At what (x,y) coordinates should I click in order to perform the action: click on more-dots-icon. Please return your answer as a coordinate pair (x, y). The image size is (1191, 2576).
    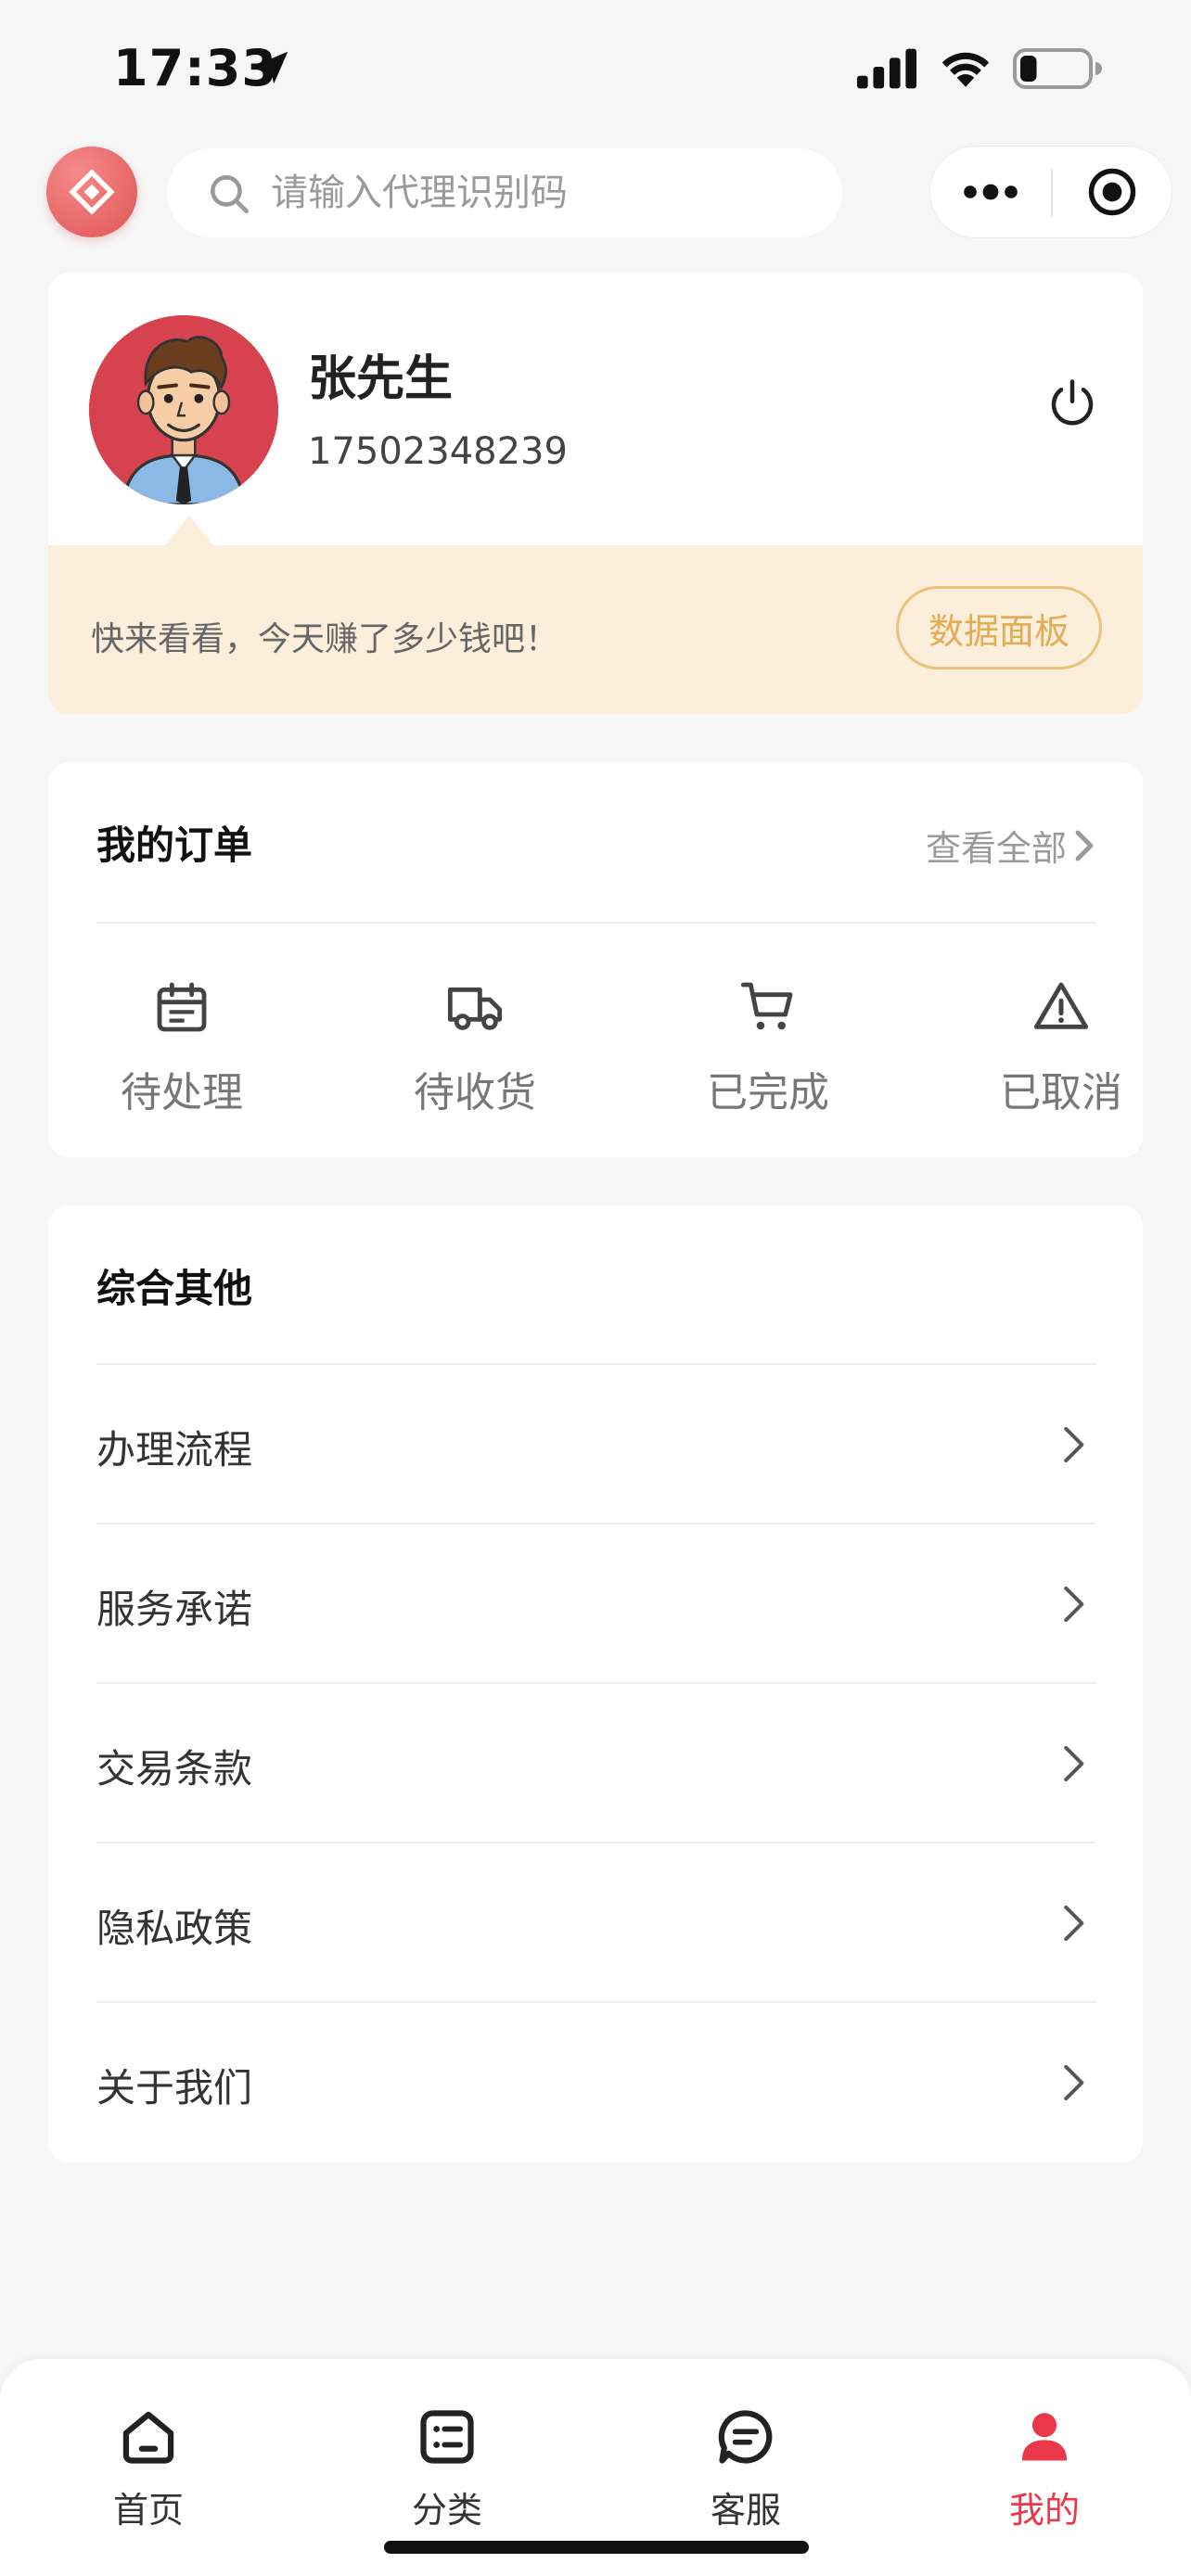
    Looking at the image, I should click on (991, 192).